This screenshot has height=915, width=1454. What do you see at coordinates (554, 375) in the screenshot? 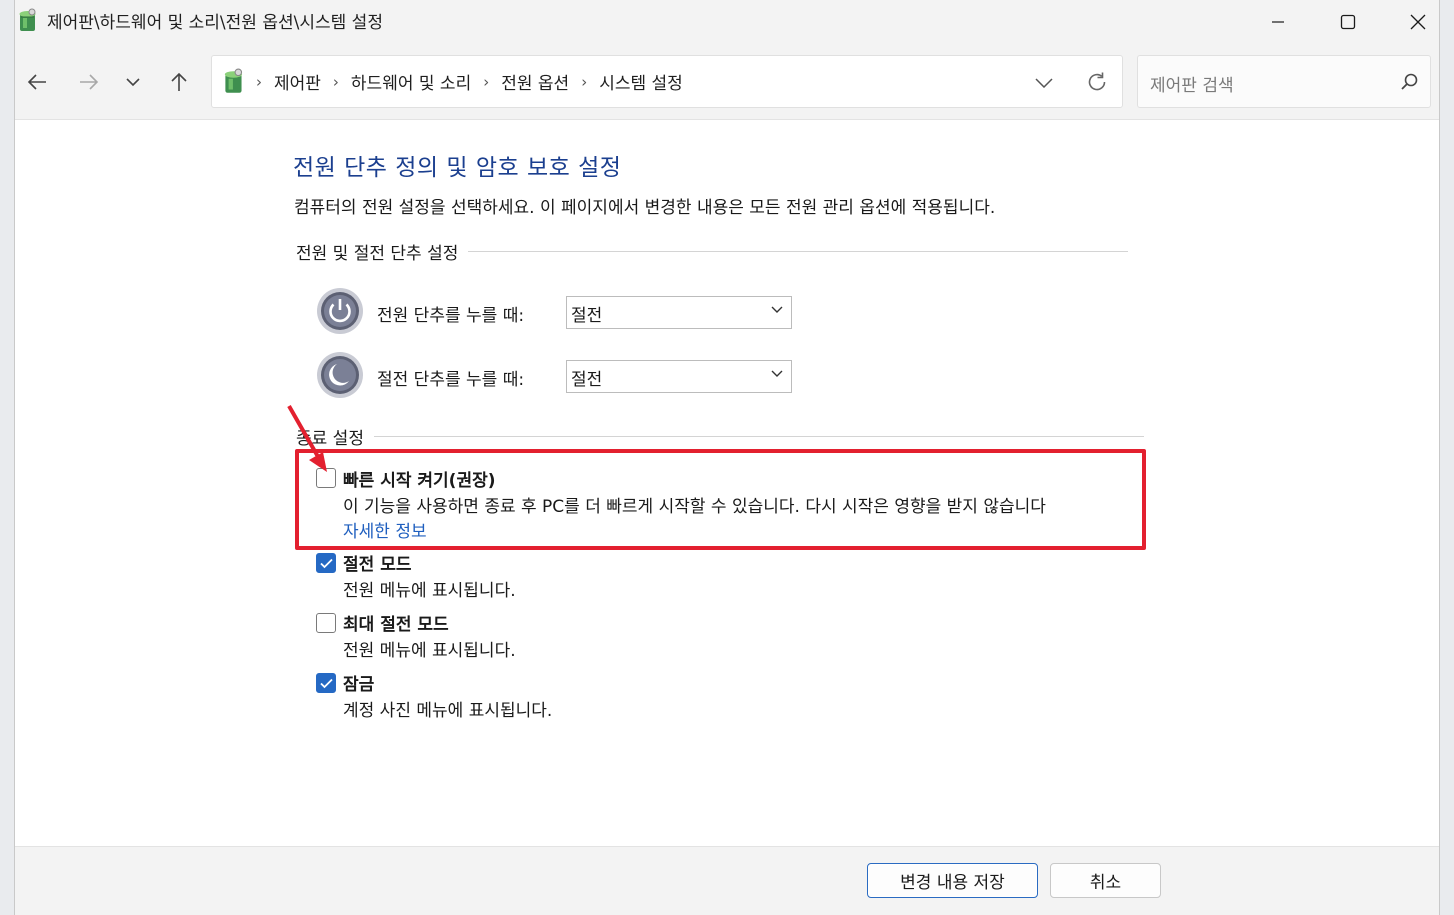
I see `sleep-button-setting-row: 절전 단추를 누를 때: 절전` at bounding box center [554, 375].